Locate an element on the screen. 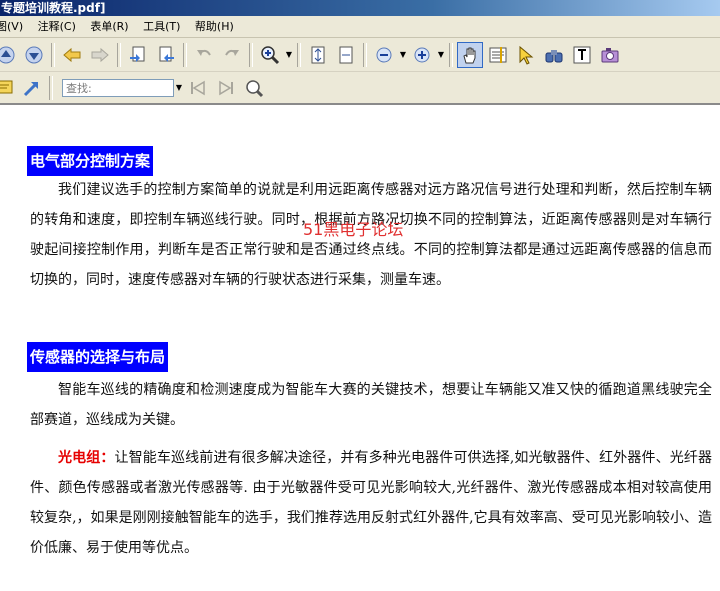  search-options-icon is located at coordinates (255, 88).